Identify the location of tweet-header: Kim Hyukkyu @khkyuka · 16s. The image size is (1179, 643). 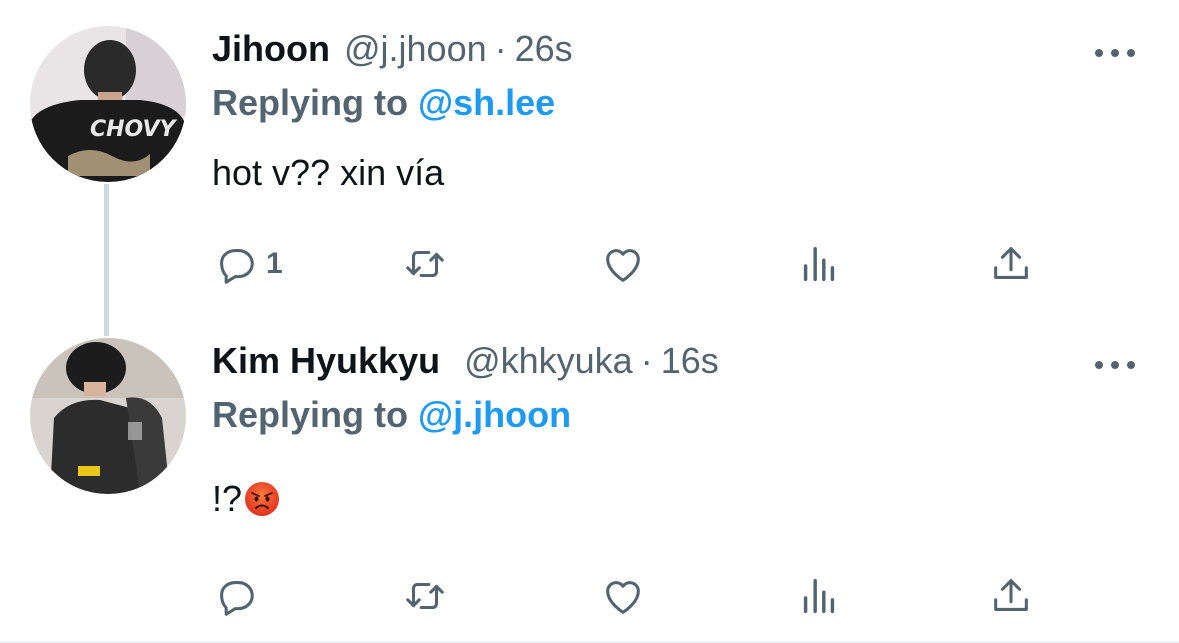
(465, 366).